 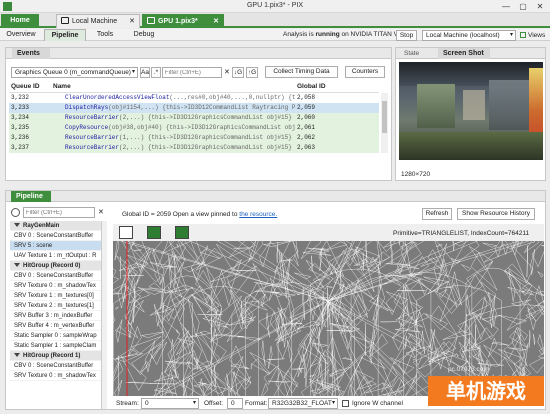 I want to click on list-group-header: HitGroup (Record 0), so click(x=55, y=266).